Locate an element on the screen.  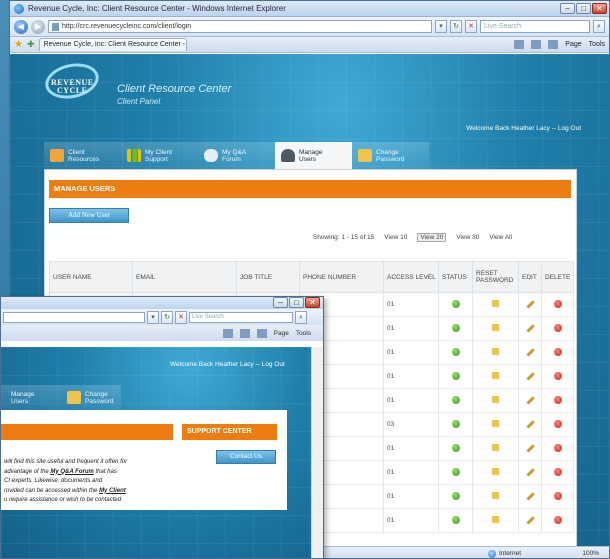
nav-client-support: My Client Support is located at coordinates (159, 155).